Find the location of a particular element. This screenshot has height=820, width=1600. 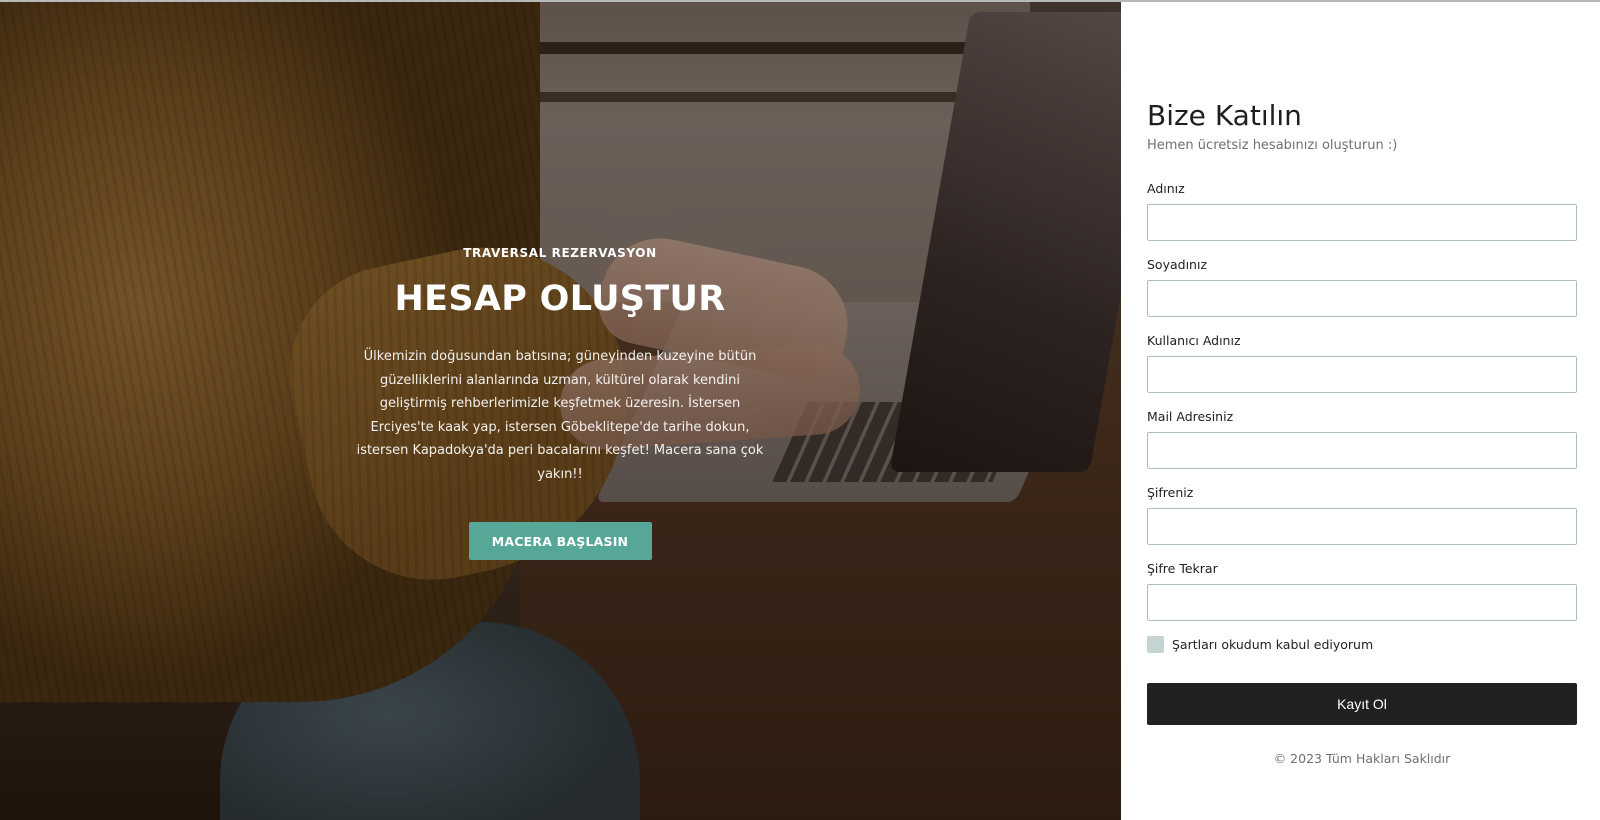

password-confirm-group: Şifre Tekrar is located at coordinates (1362, 590).